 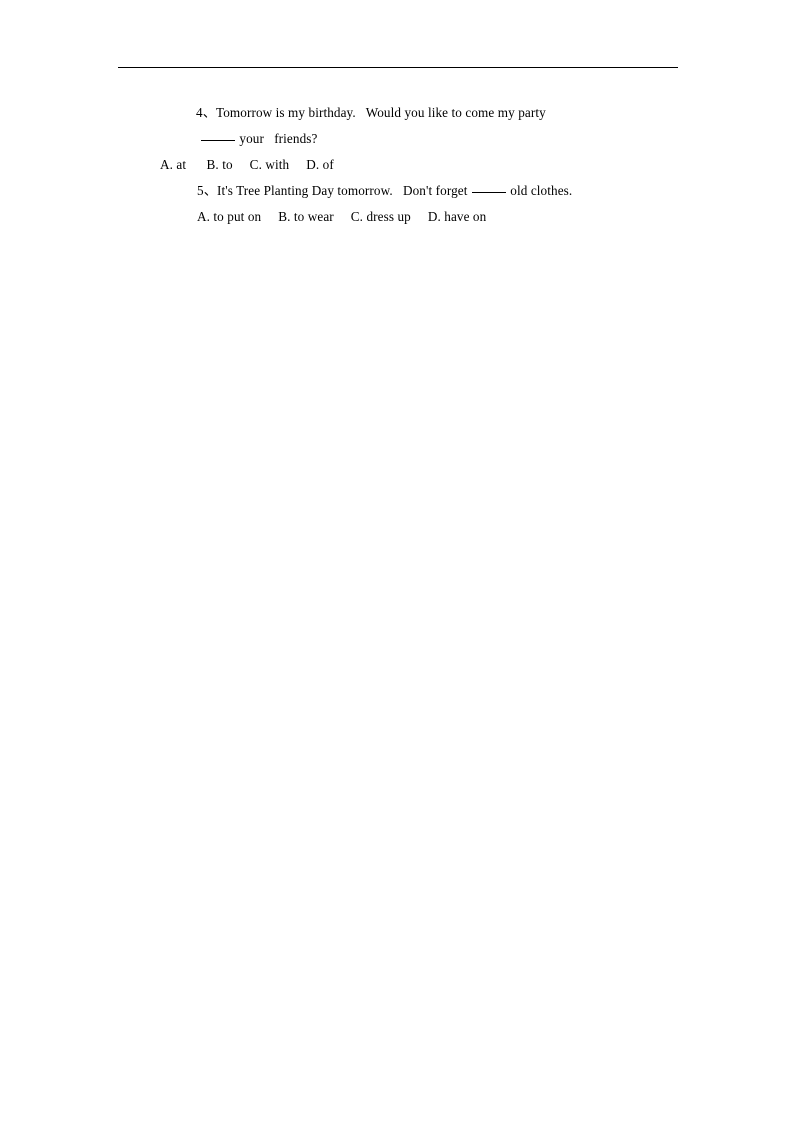 What do you see at coordinates (397, 139) in the screenshot?
I see `question-4-line-2: your friends?` at bounding box center [397, 139].